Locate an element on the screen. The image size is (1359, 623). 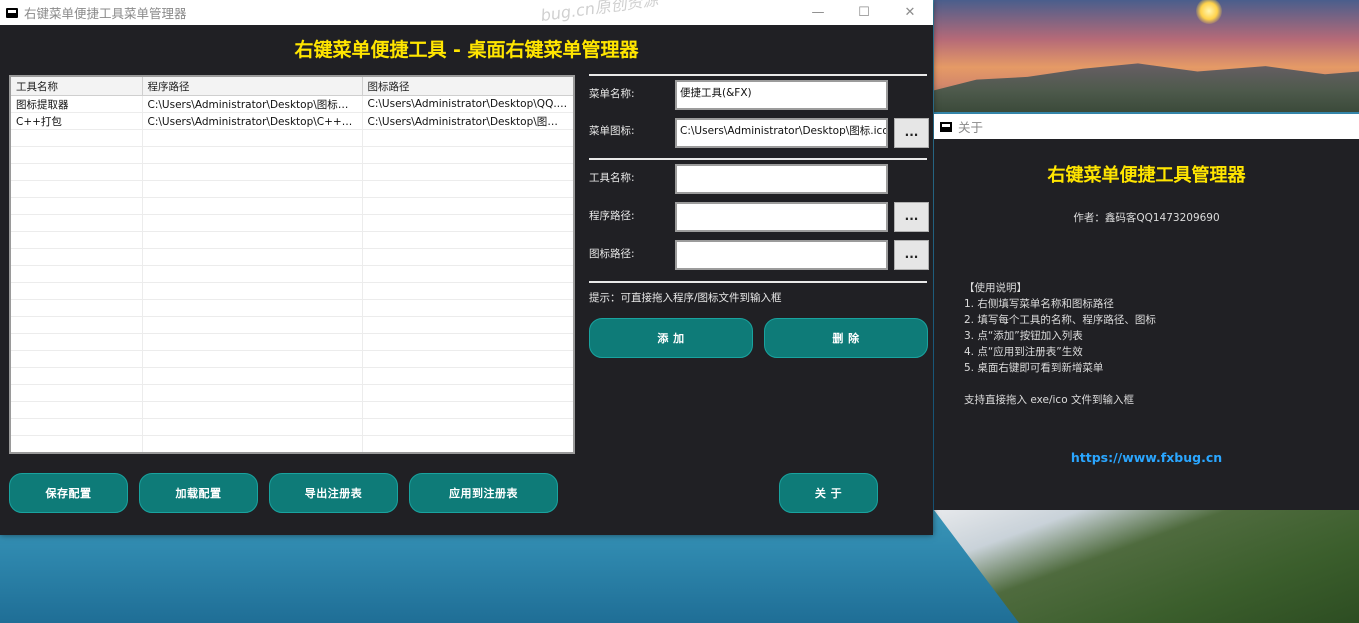
icon-path-input is located at coordinates (781, 255).